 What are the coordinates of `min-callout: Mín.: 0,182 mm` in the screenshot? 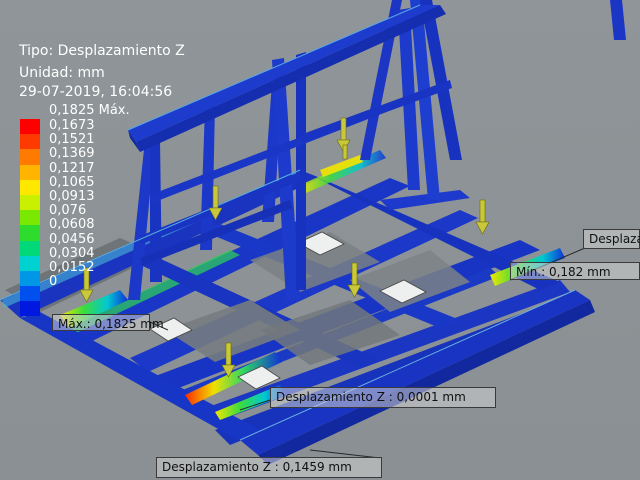 It's located at (575, 271).